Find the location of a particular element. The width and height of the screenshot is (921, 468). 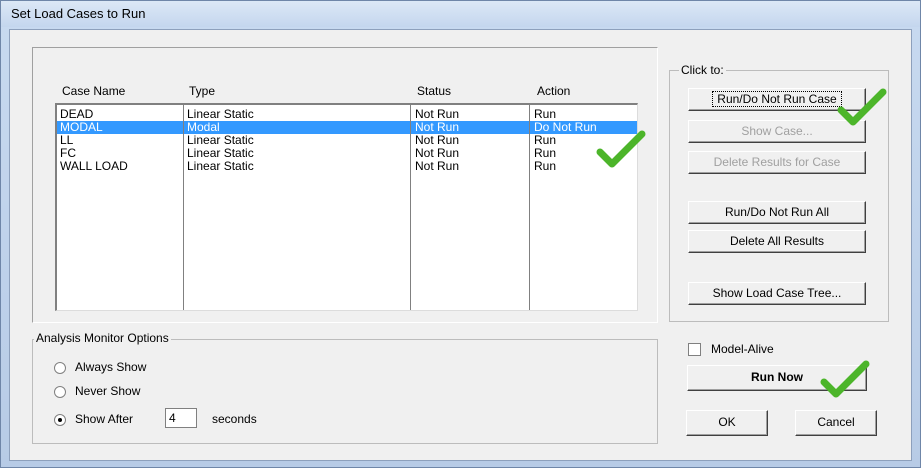

delete-results-for-case-button: Delete Results for Case is located at coordinates (777, 162).